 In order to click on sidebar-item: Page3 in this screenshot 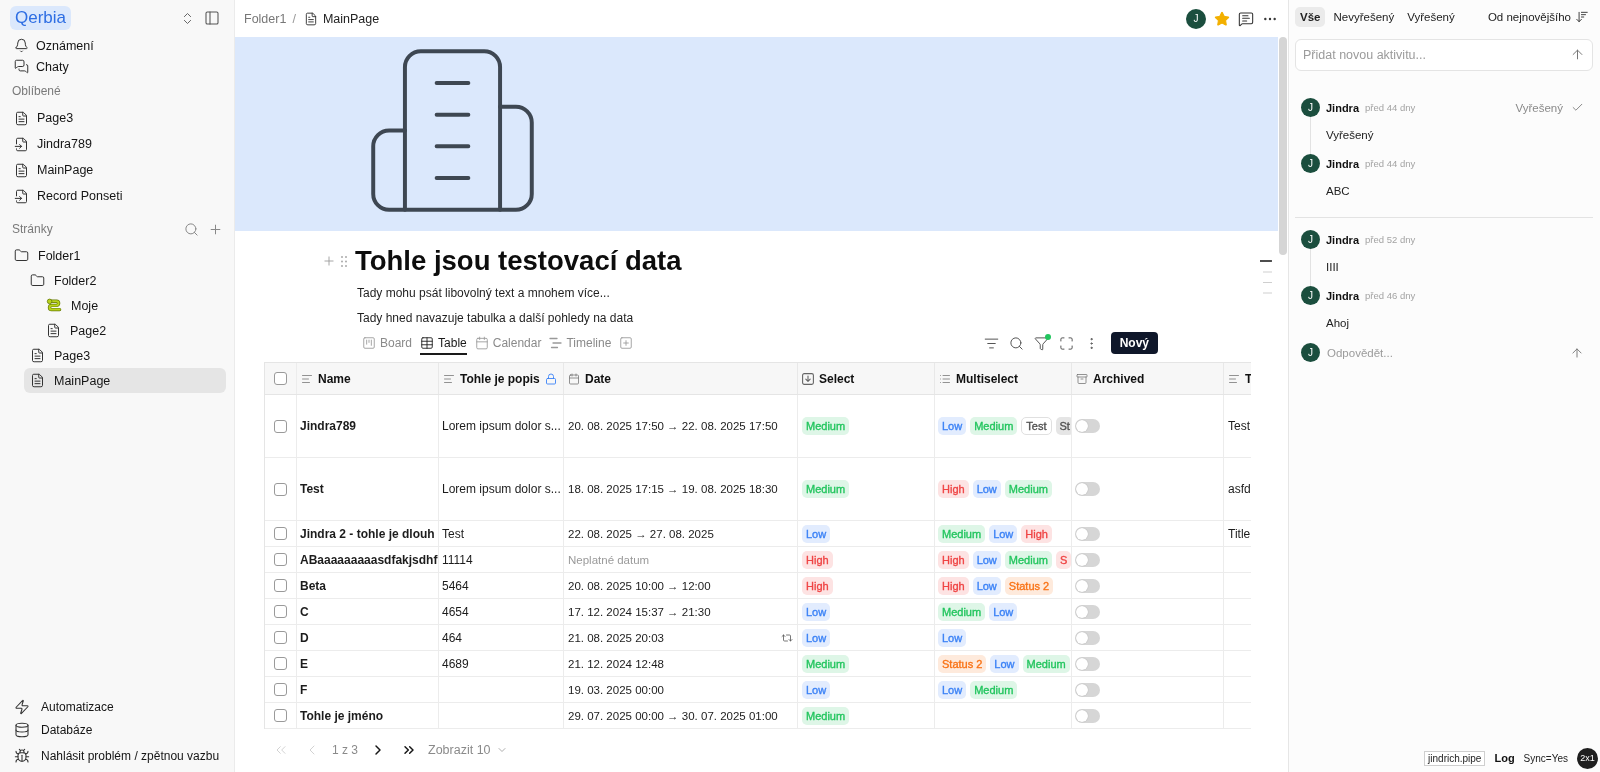, I will do `click(117, 118)`.